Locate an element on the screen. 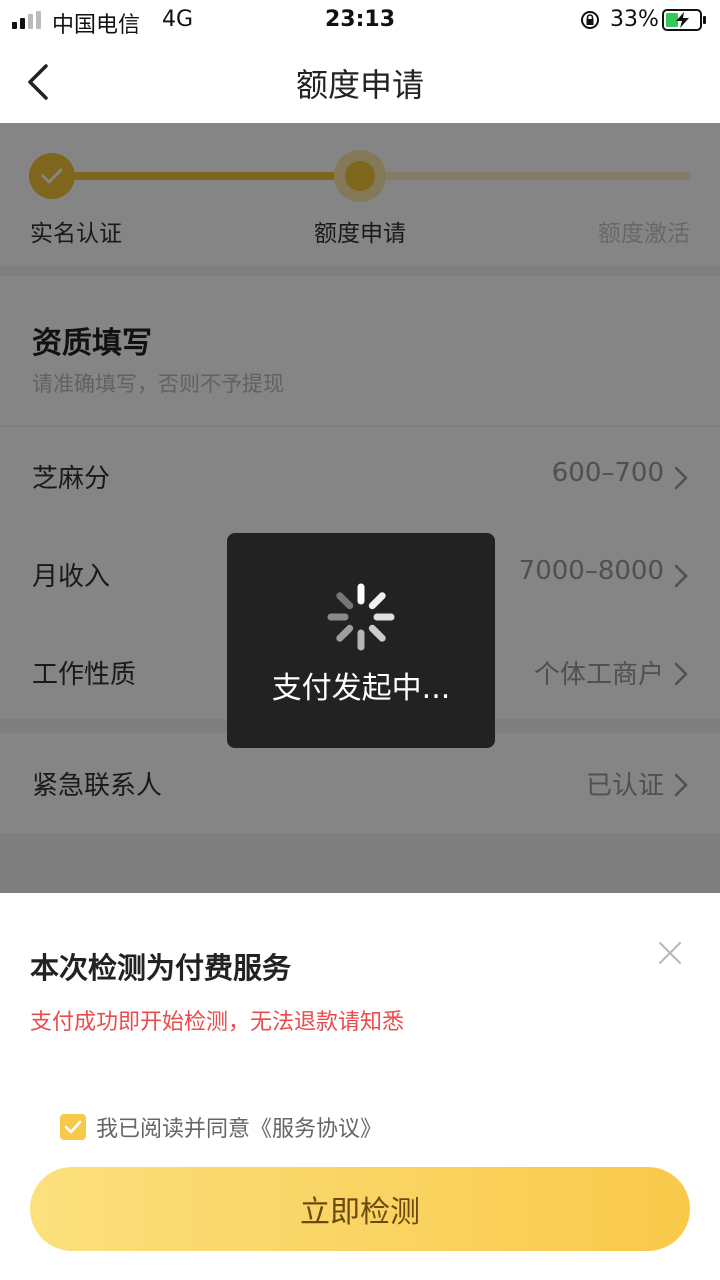 This screenshot has width=720, height=1280. nav-bar: 额度申请 is located at coordinates (360, 81).